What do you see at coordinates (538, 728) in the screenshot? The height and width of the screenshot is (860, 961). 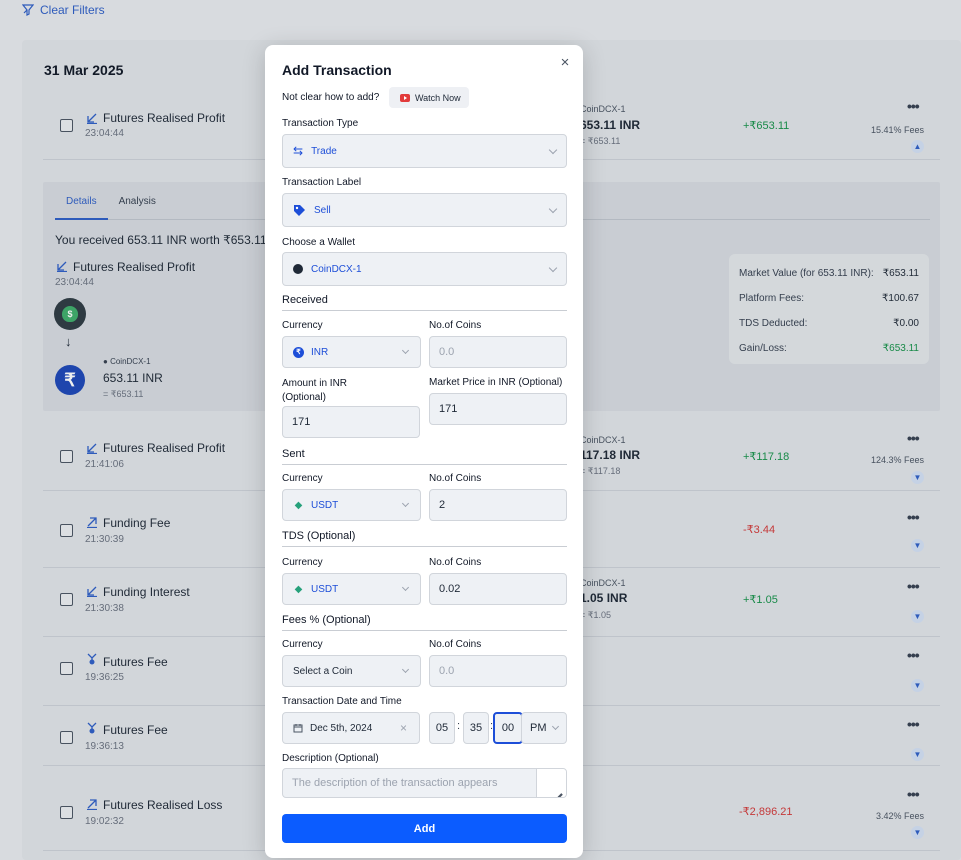 I see `ampm-value: PM` at bounding box center [538, 728].